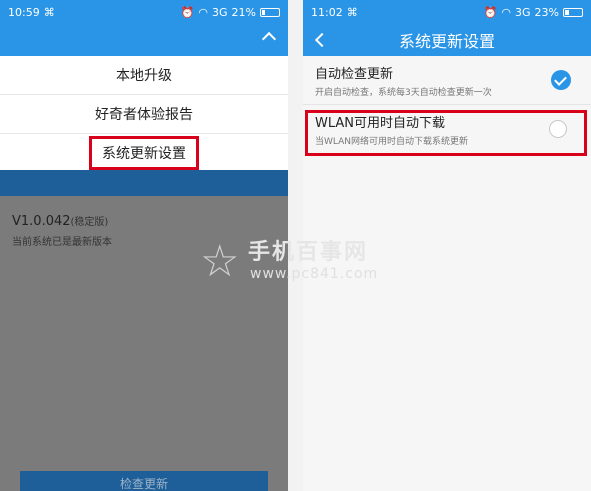 Image resolution: width=591 pixels, height=491 pixels. I want to click on menu-item-local-upgrade: 本地升级, so click(144, 75).